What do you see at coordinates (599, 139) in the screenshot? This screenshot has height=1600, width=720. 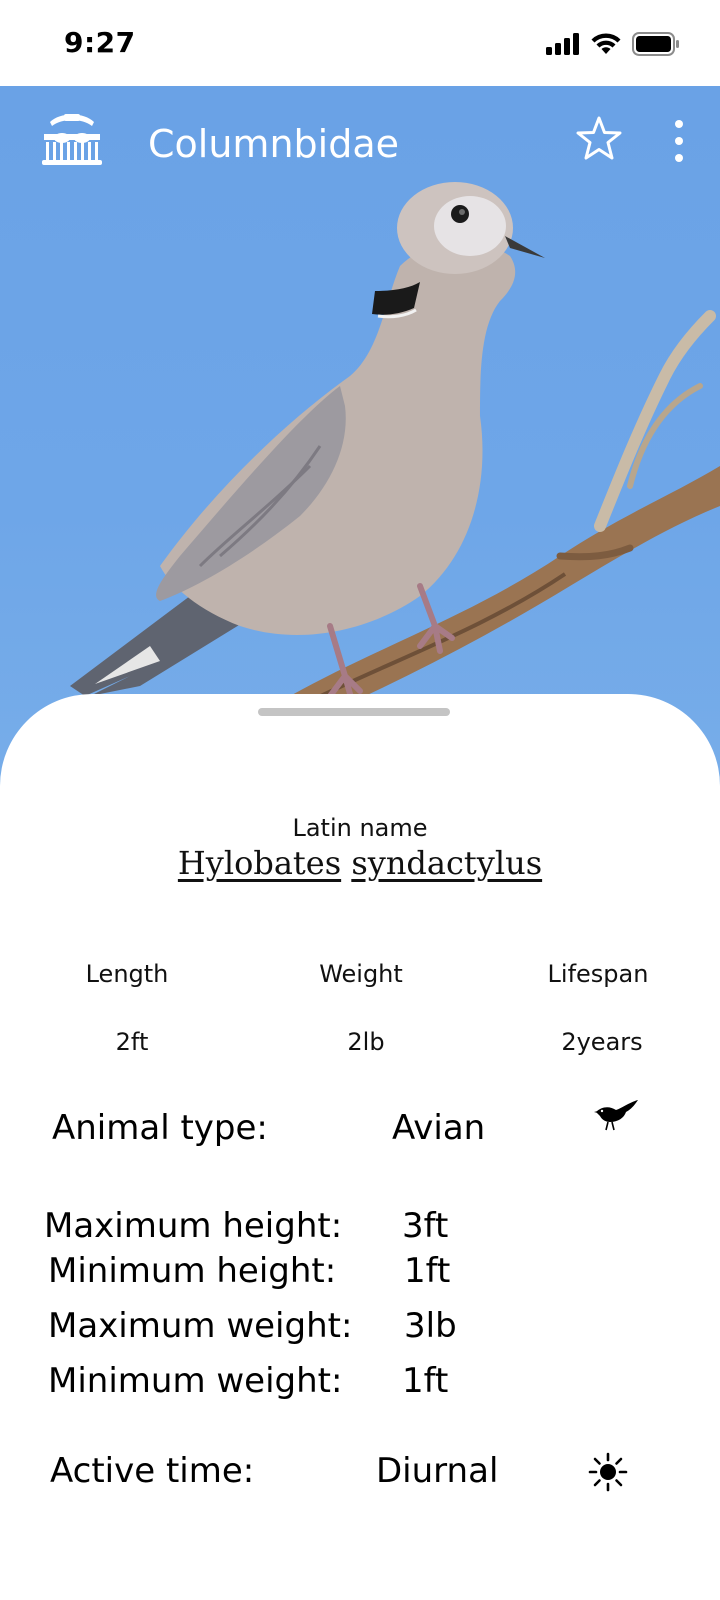 I see `star-icon` at bounding box center [599, 139].